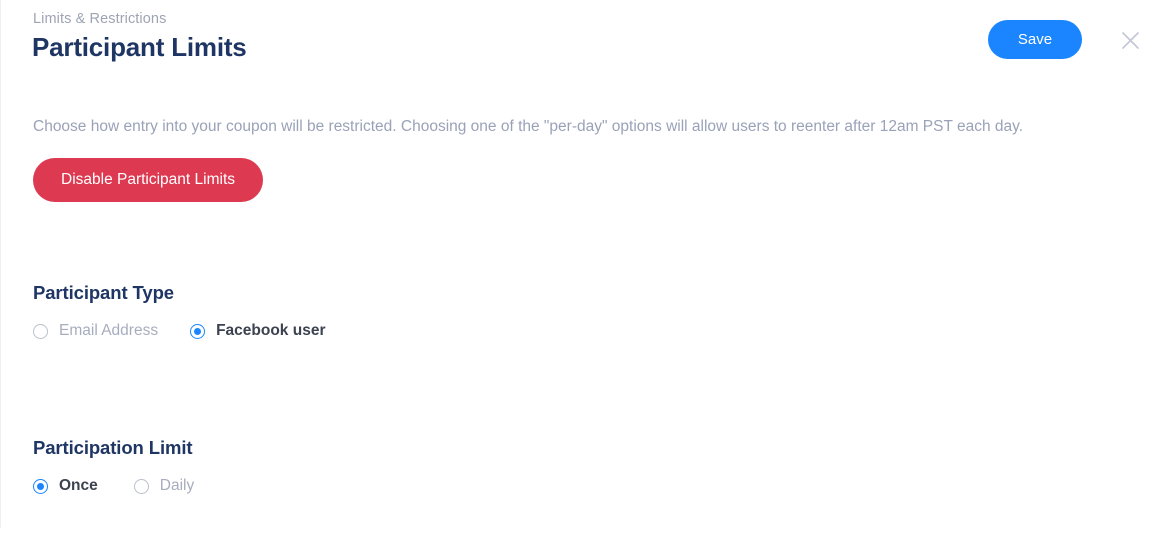  I want to click on radio-label-once: Once, so click(78, 485).